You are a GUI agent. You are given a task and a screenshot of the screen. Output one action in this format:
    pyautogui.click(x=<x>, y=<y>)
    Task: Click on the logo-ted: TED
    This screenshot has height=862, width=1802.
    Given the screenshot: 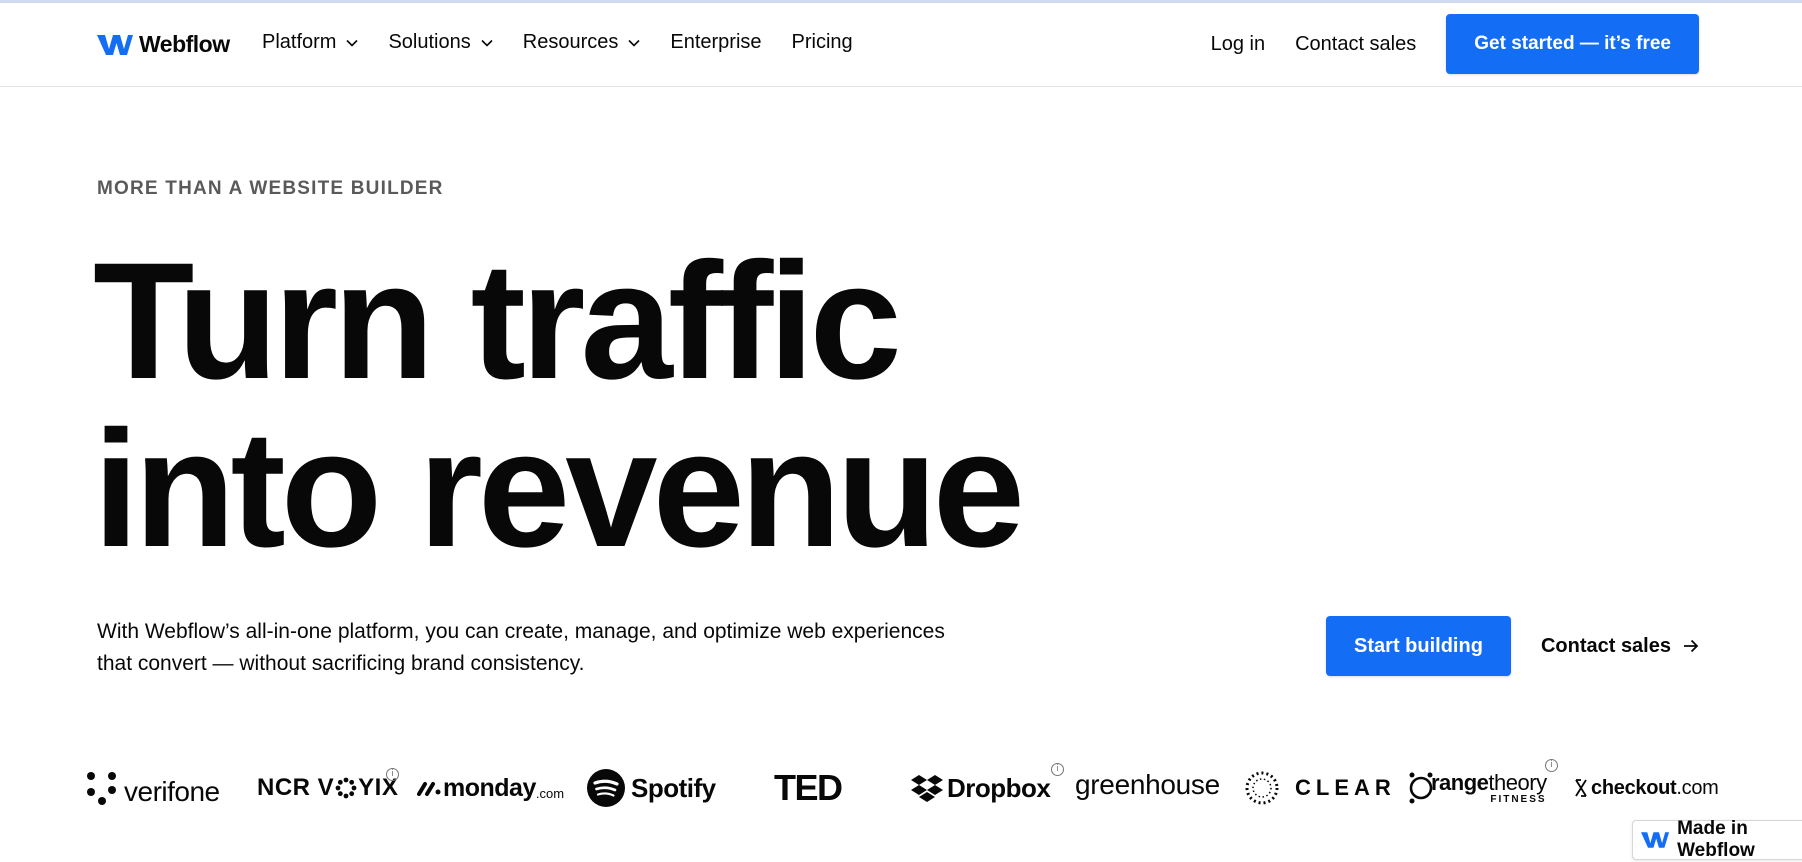 What is the action you would take?
    pyautogui.click(x=808, y=788)
    